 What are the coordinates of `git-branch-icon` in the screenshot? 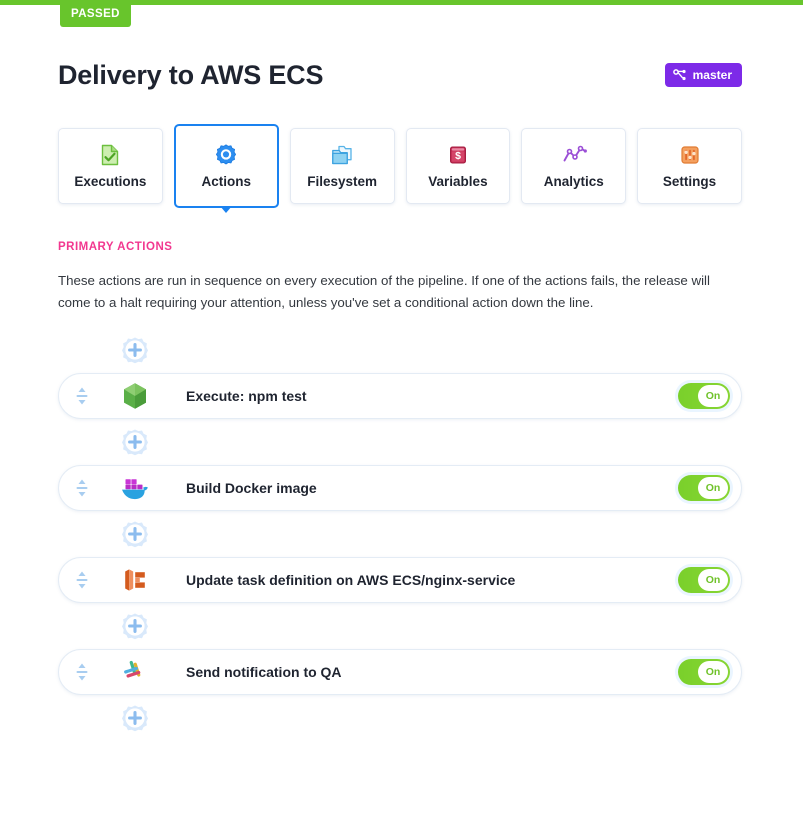 It's located at (679, 75).